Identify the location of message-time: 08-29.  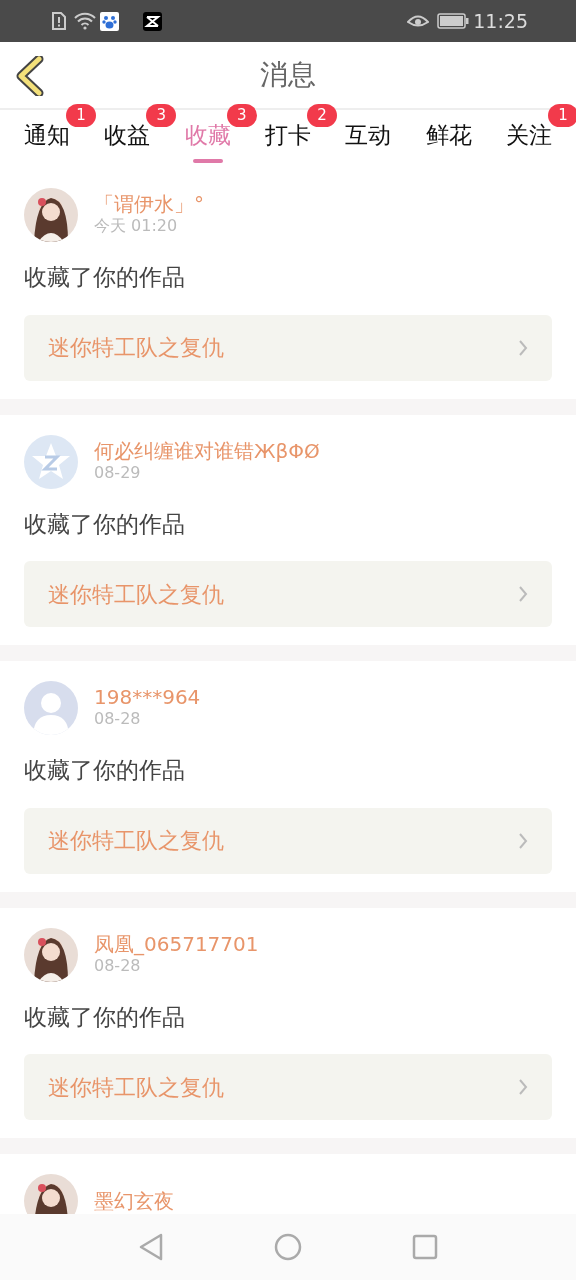
(118, 472).